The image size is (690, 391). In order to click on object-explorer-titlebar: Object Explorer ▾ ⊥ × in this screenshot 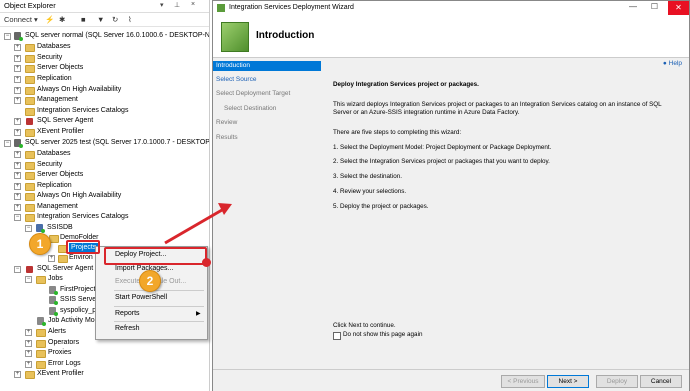, I will do `click(104, 6)`.